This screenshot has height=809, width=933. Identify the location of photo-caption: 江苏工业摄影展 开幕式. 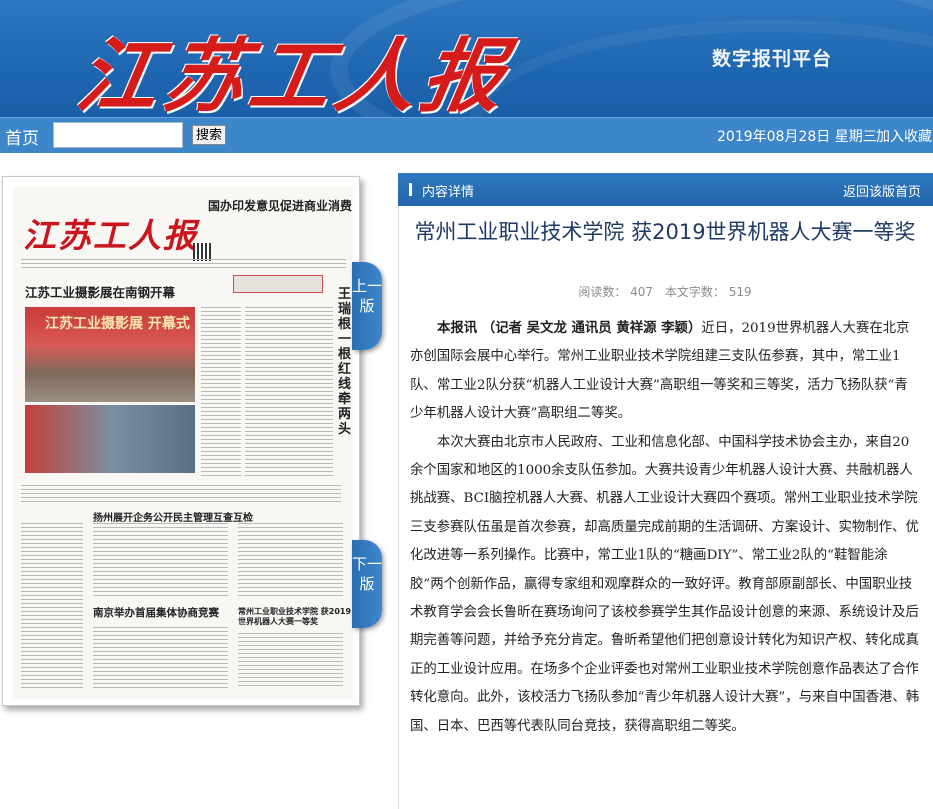
(117, 324).